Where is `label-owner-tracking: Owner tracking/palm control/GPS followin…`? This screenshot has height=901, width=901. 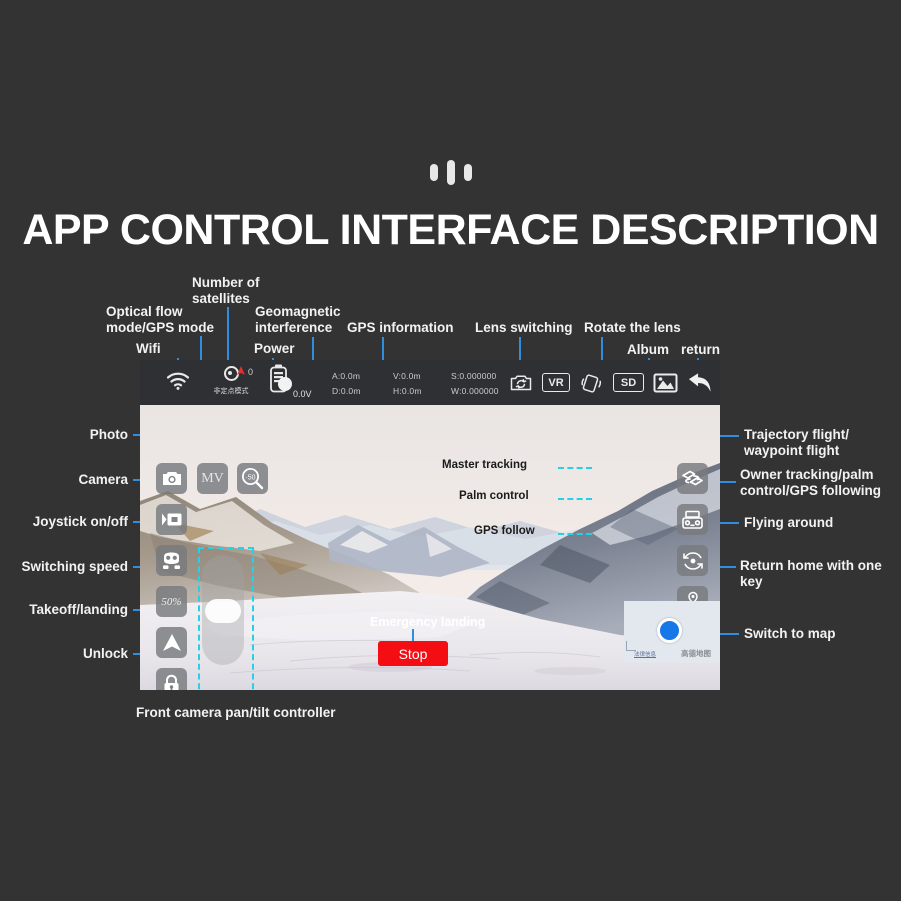
label-owner-tracking: Owner tracking/palm control/GPS followin… is located at coordinates (810, 483).